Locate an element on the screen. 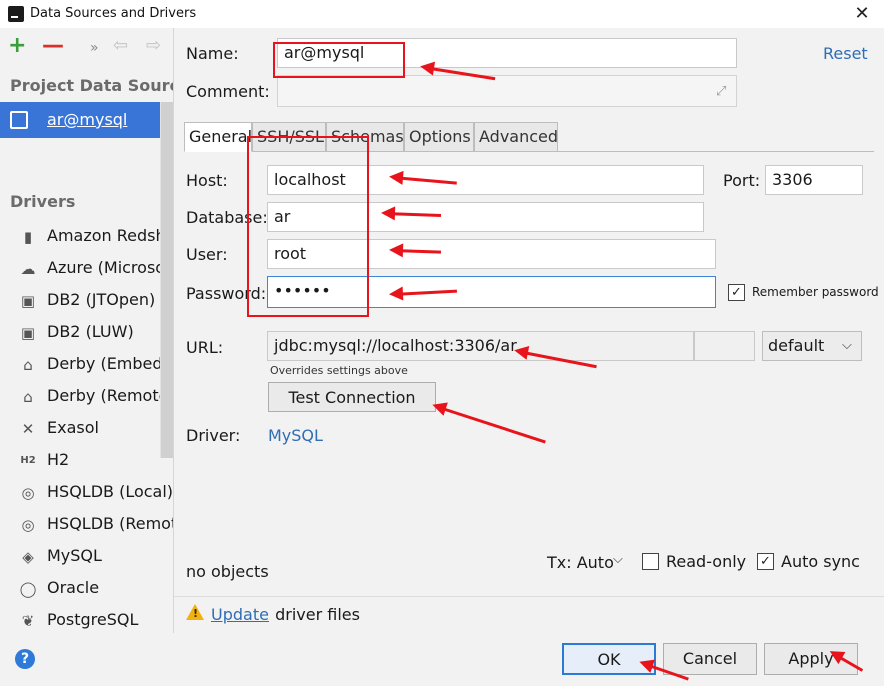 This screenshot has height=686, width=884. driver-label: H2 is located at coordinates (58, 459).